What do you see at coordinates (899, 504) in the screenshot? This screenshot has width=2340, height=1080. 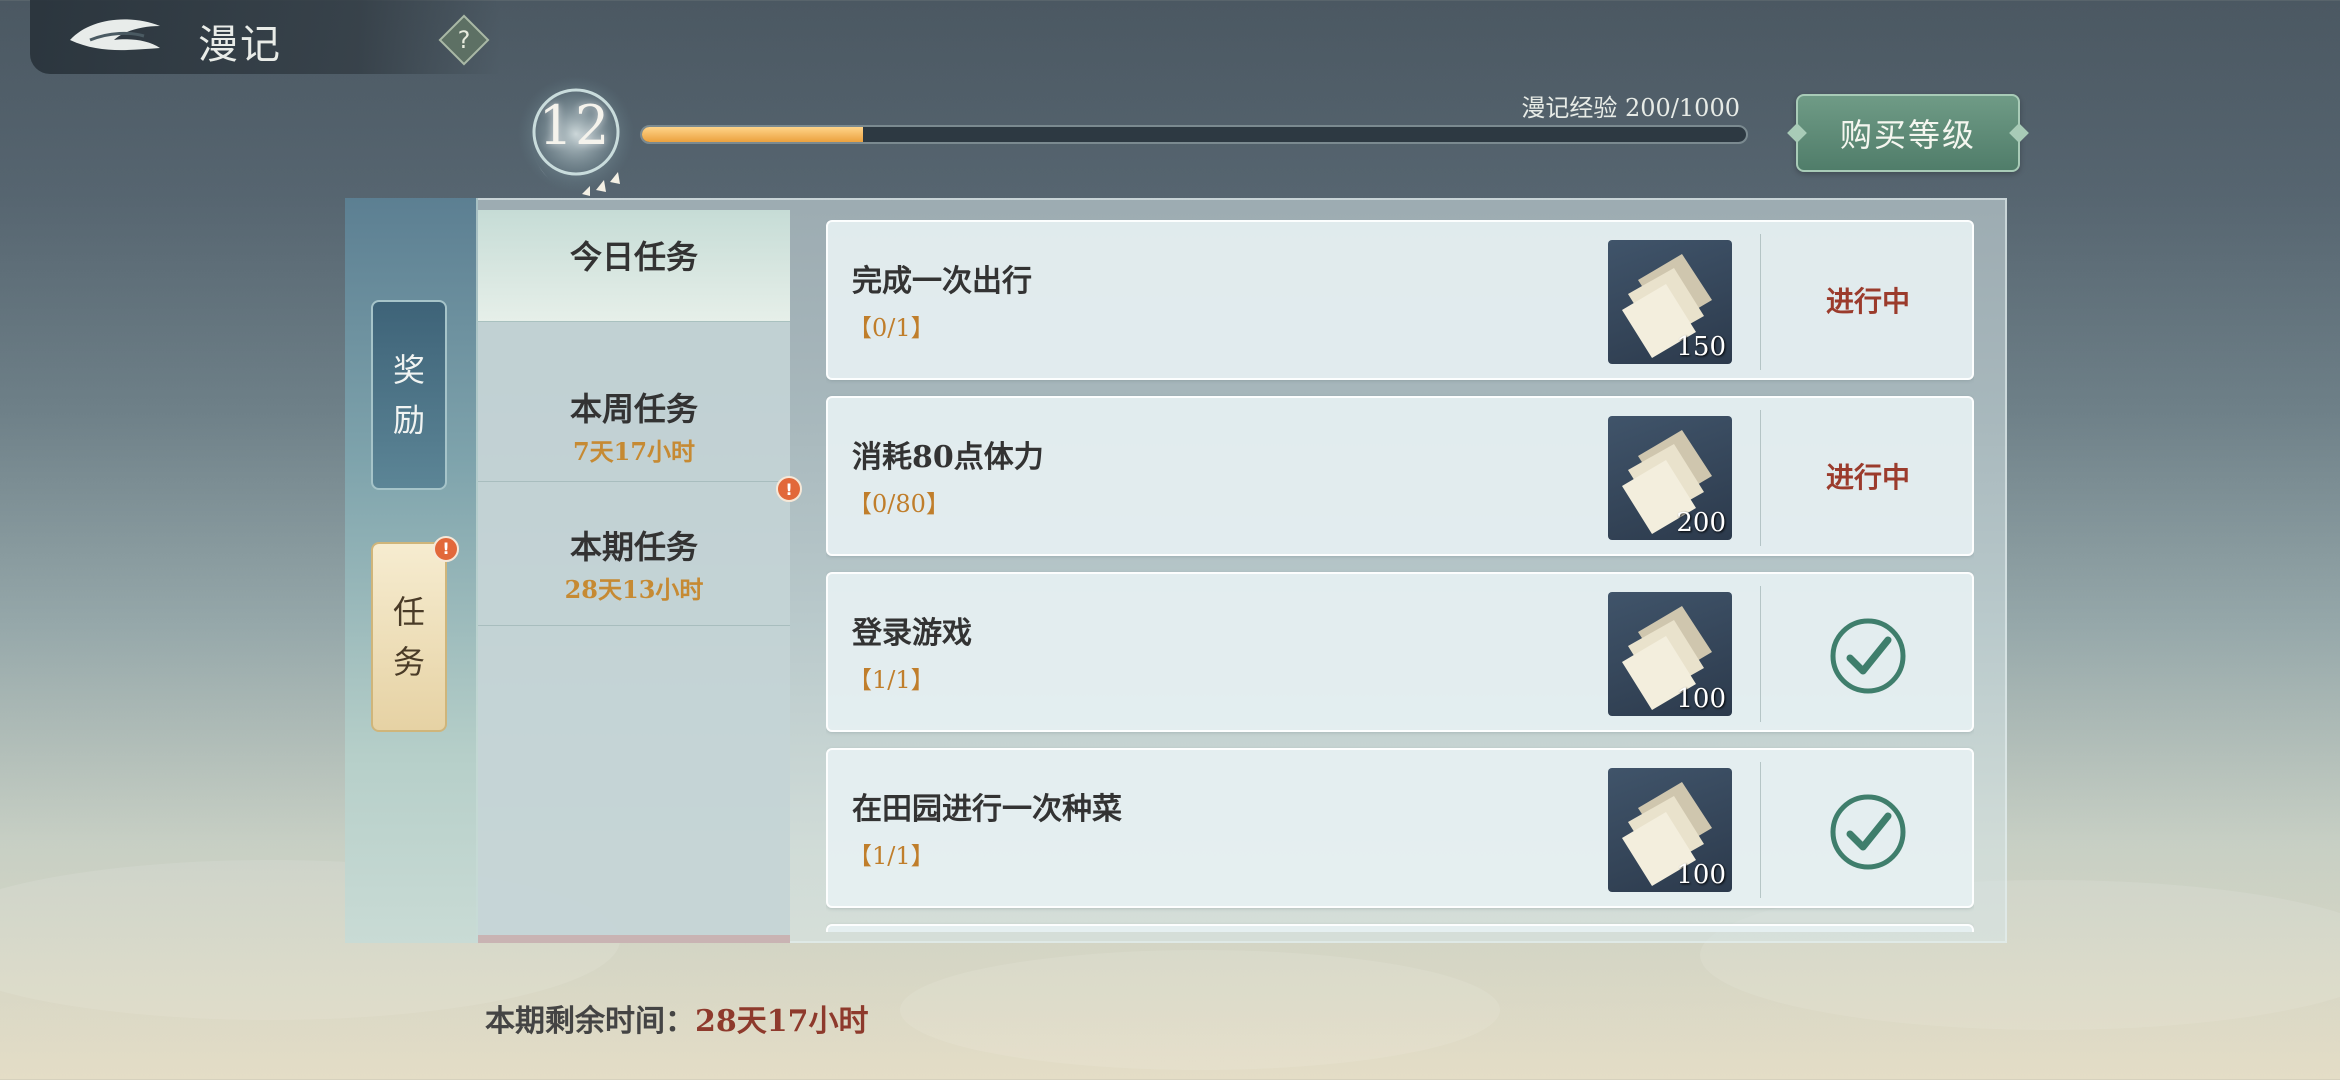 I see `task-progress: 【0/80】` at bounding box center [899, 504].